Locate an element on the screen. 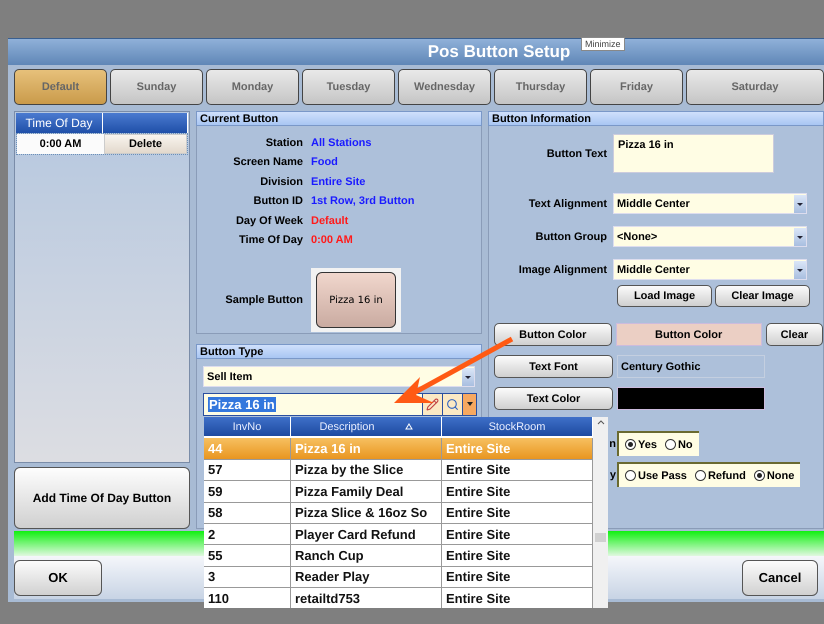  column-header: StockRoom is located at coordinates (517, 426).